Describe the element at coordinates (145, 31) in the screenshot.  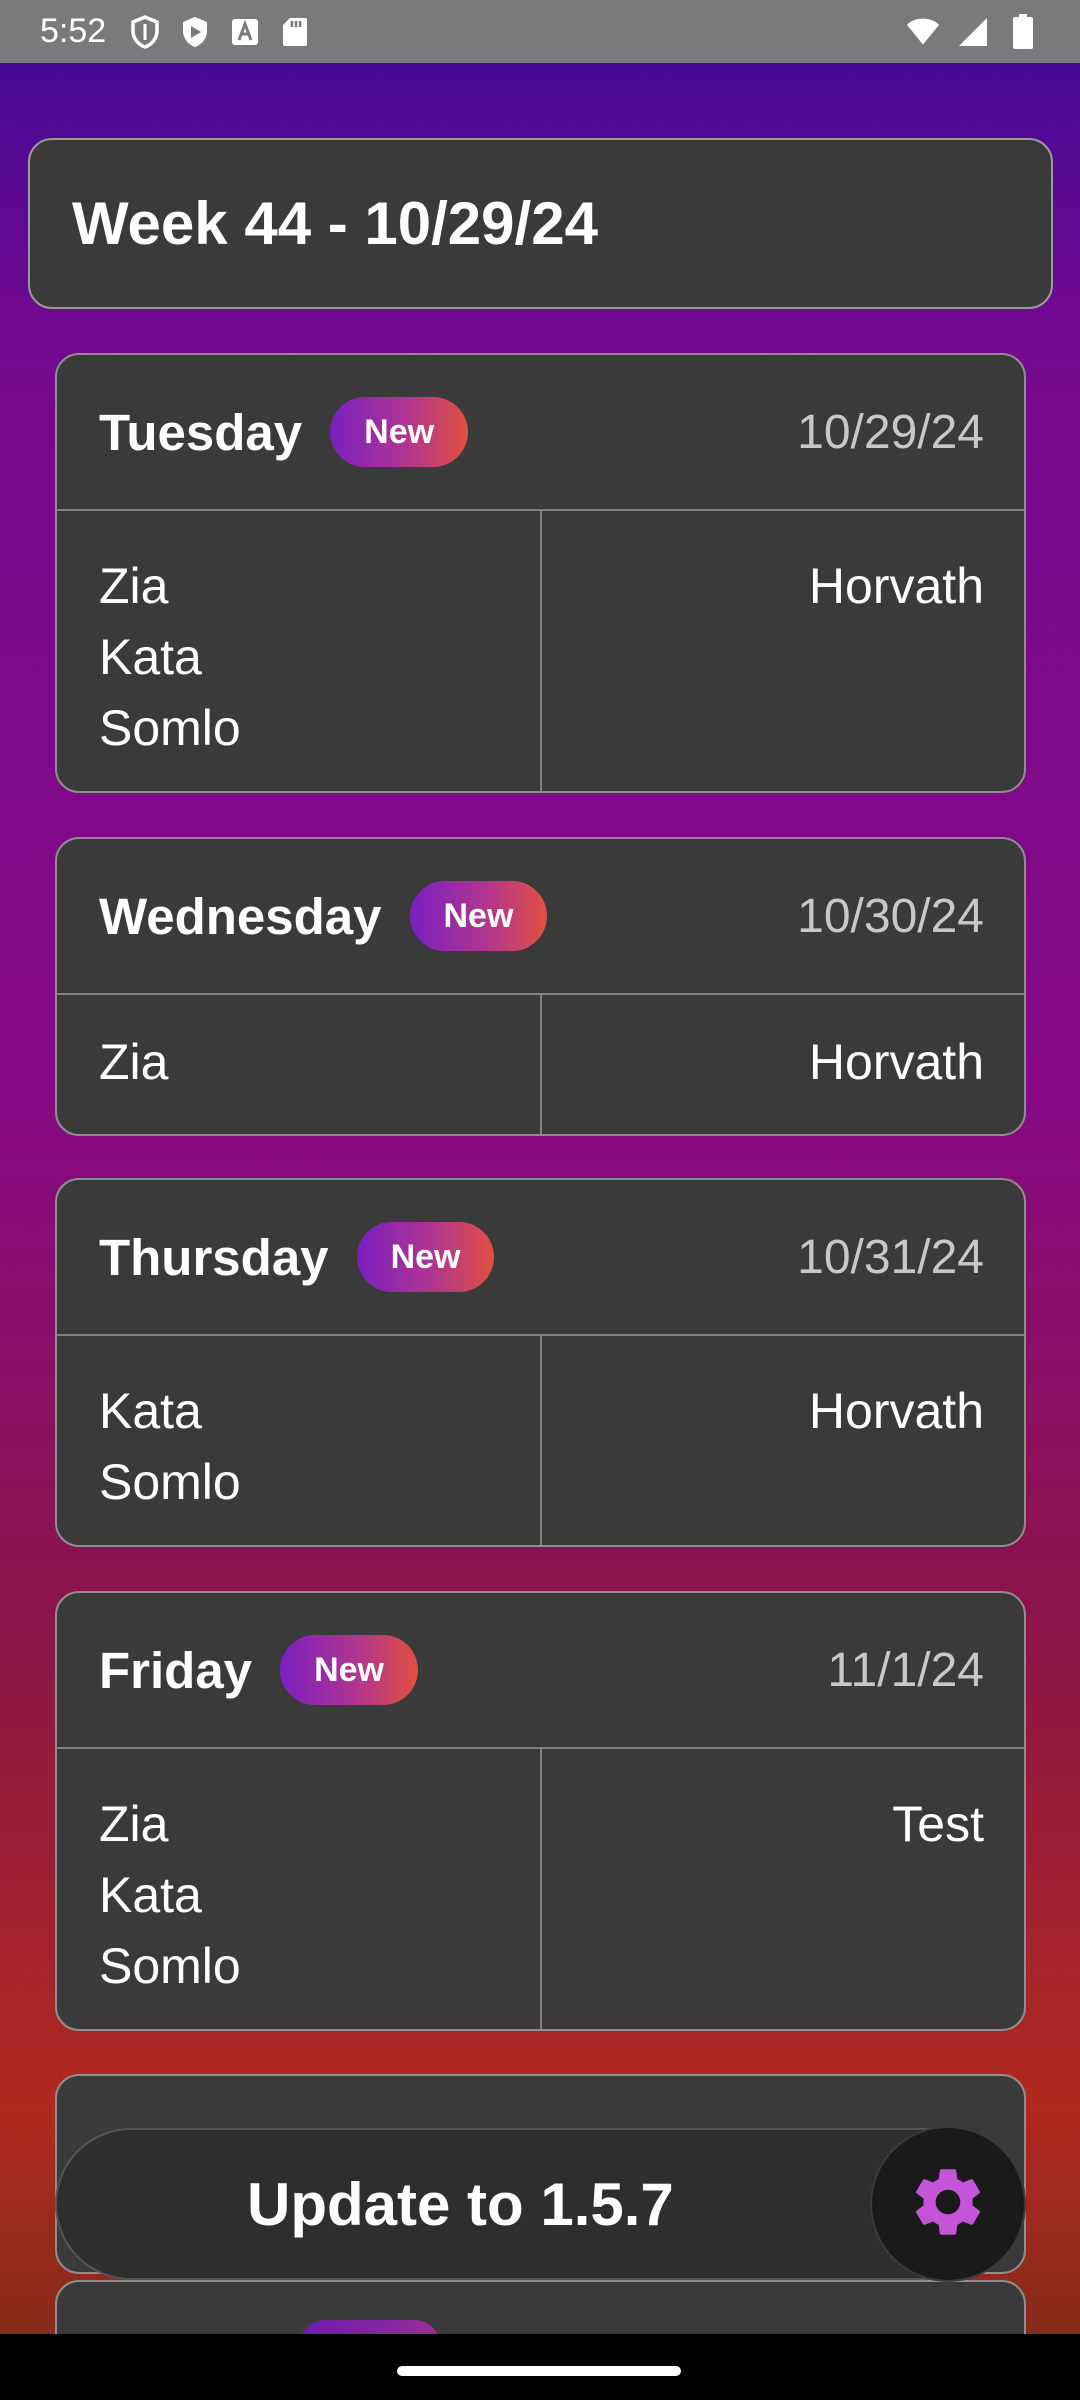
I see `shield-icon` at that location.